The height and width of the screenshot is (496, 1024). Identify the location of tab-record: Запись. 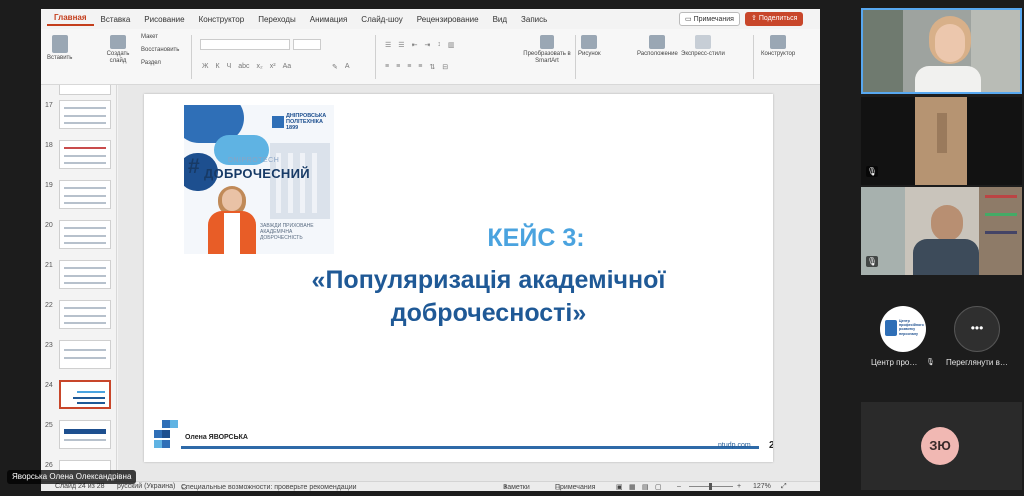
(534, 19).